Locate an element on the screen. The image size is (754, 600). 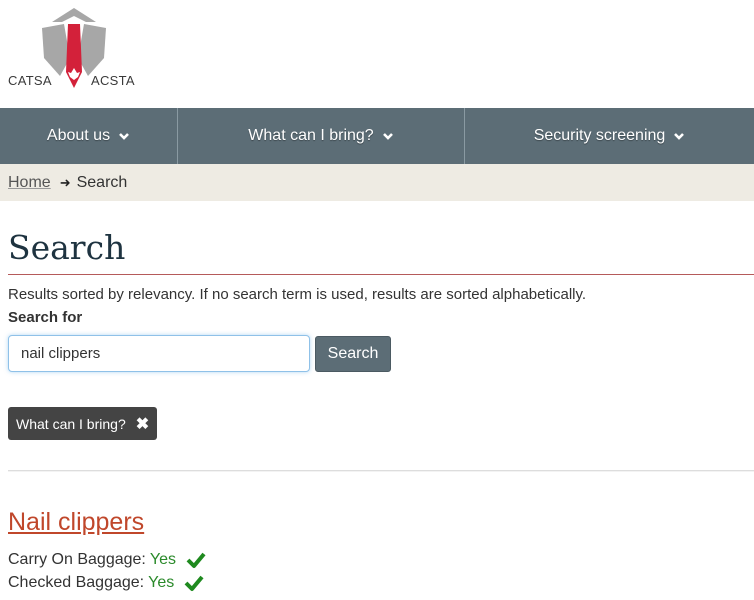
carry-on-baggage-row: Carry On Baggage: Yes is located at coordinates (107, 560).